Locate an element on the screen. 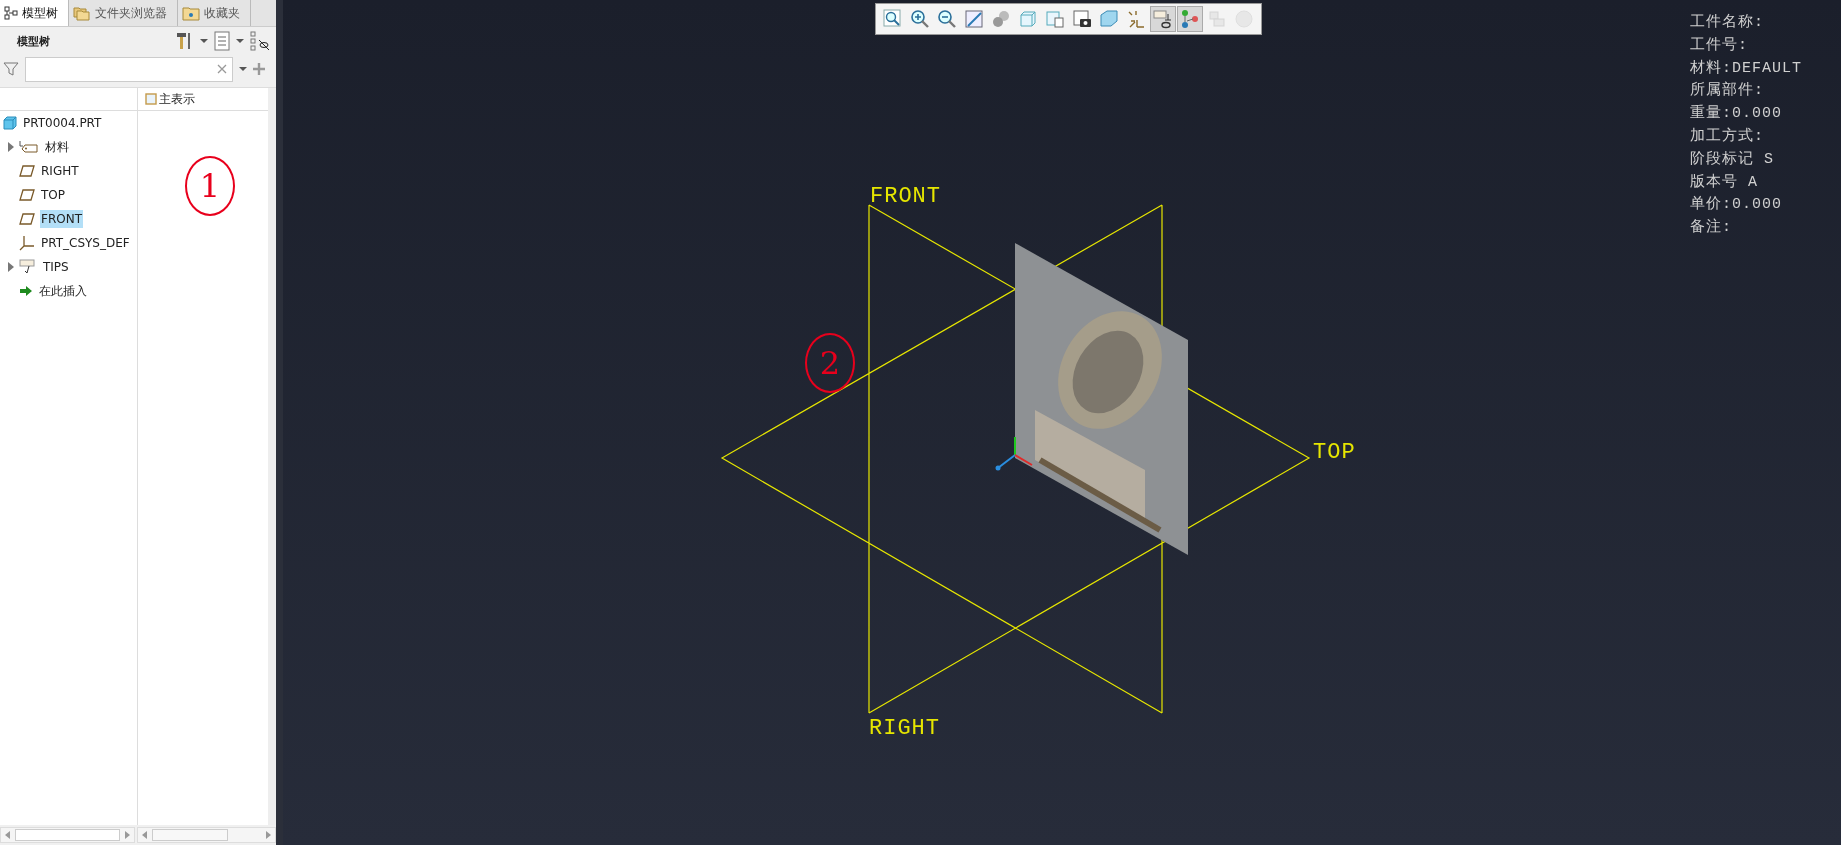 This screenshot has height=845, width=1841. datum-plane-label: FRONT is located at coordinates (905, 196).